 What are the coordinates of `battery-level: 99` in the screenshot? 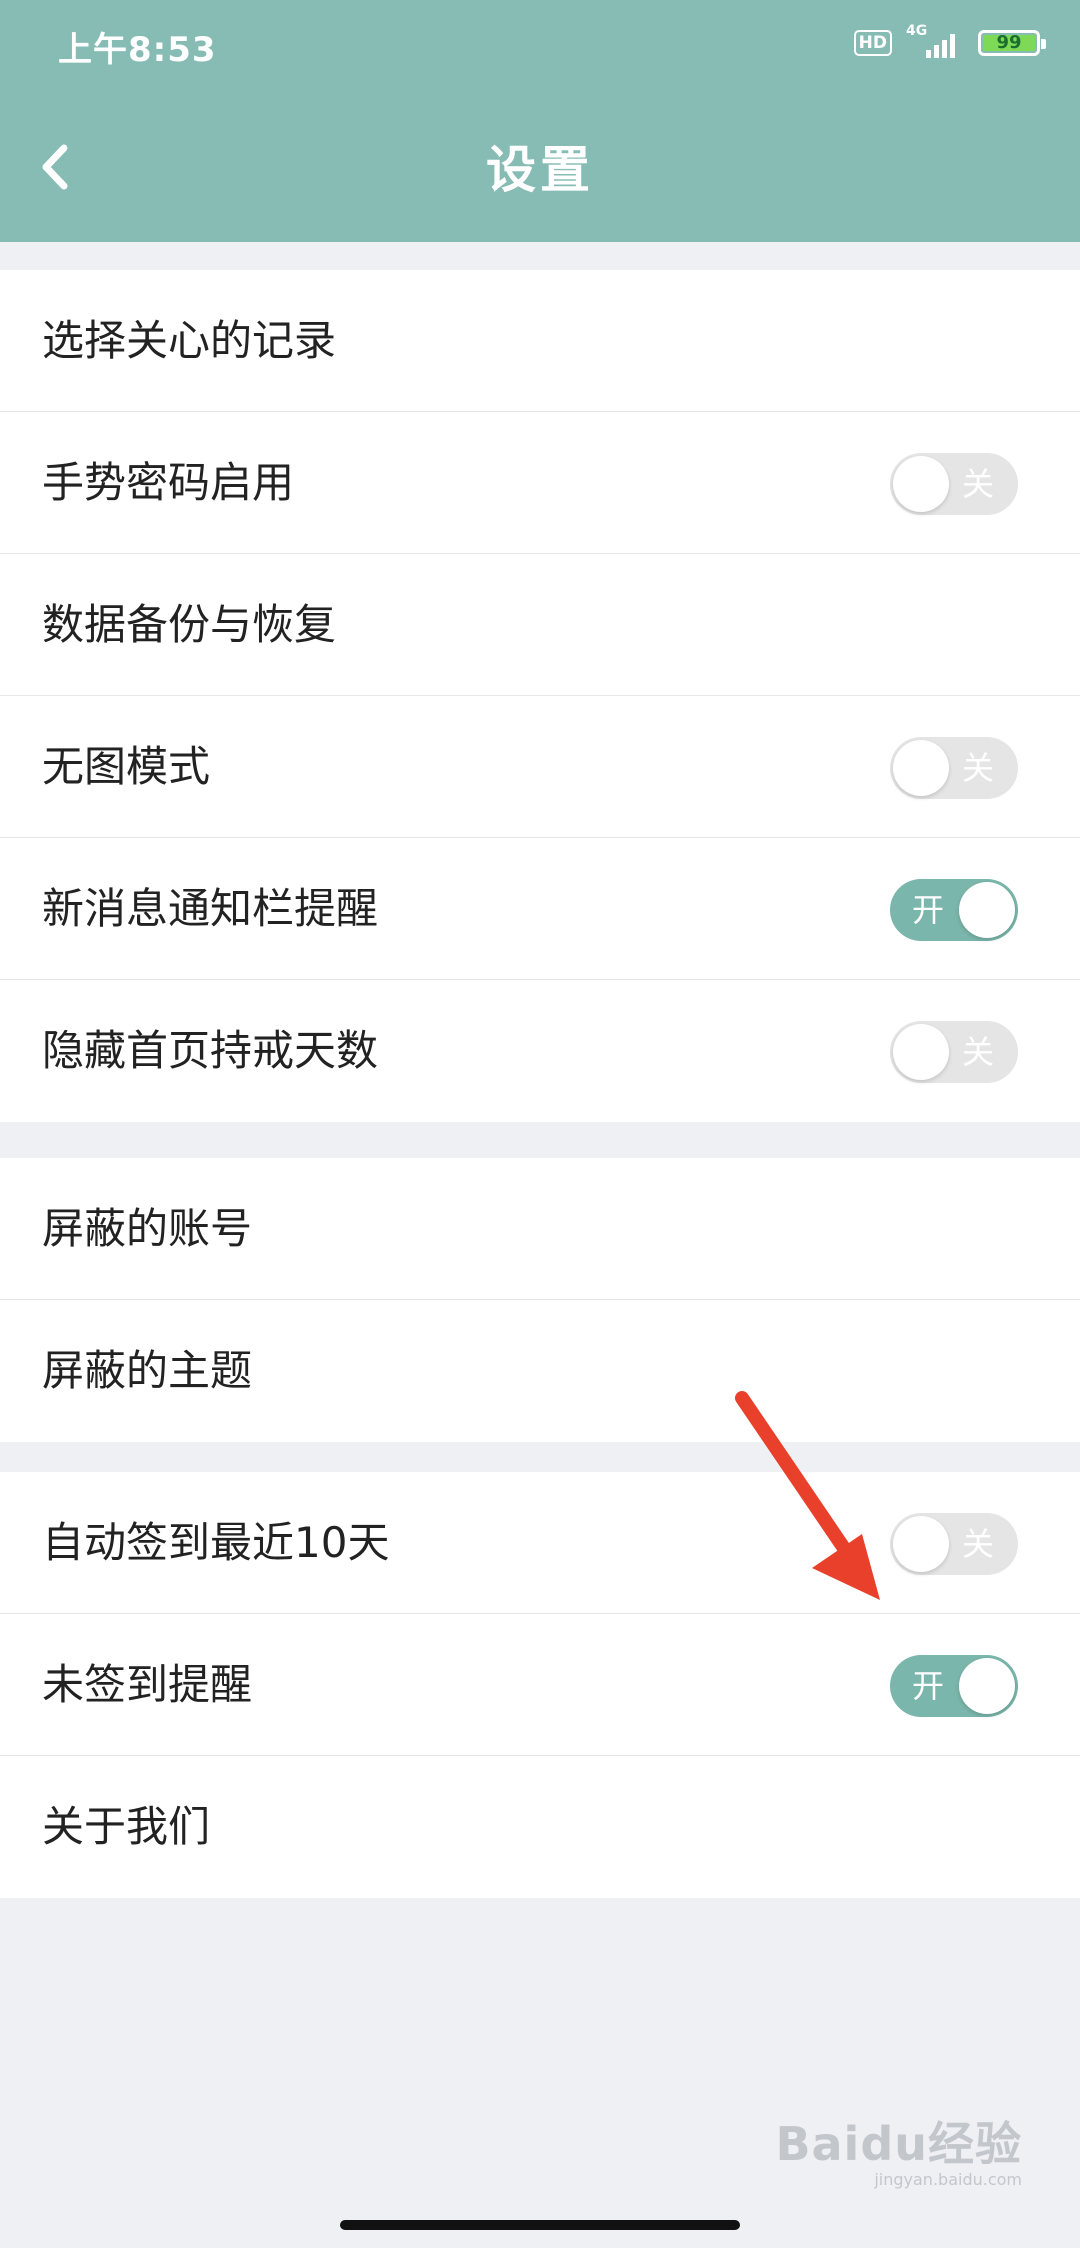 It's located at (1009, 42).